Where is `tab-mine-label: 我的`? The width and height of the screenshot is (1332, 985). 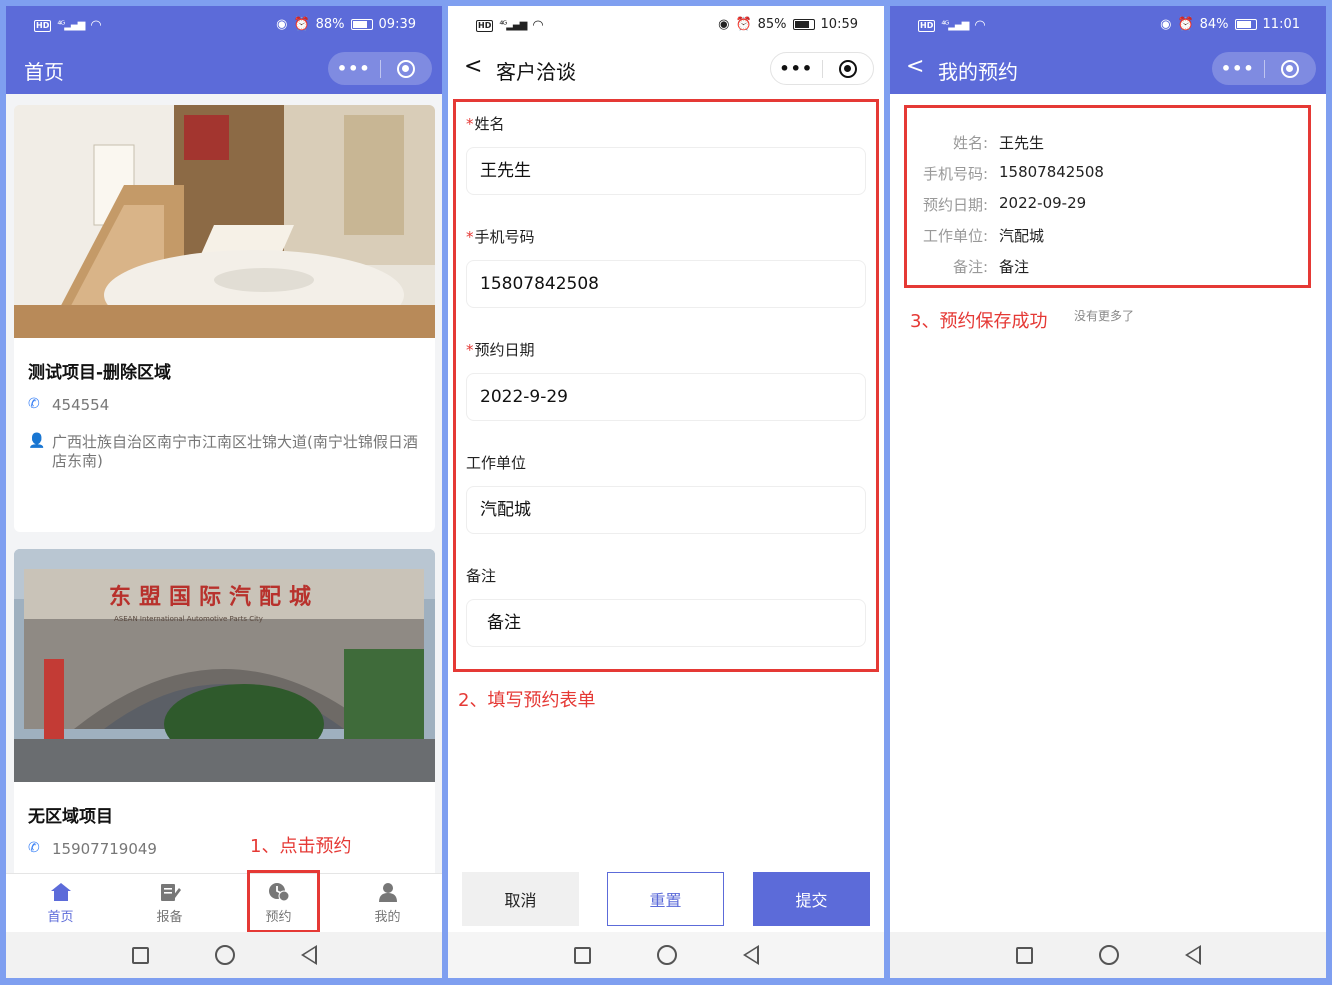 tab-mine-label: 我的 is located at coordinates (387, 917).